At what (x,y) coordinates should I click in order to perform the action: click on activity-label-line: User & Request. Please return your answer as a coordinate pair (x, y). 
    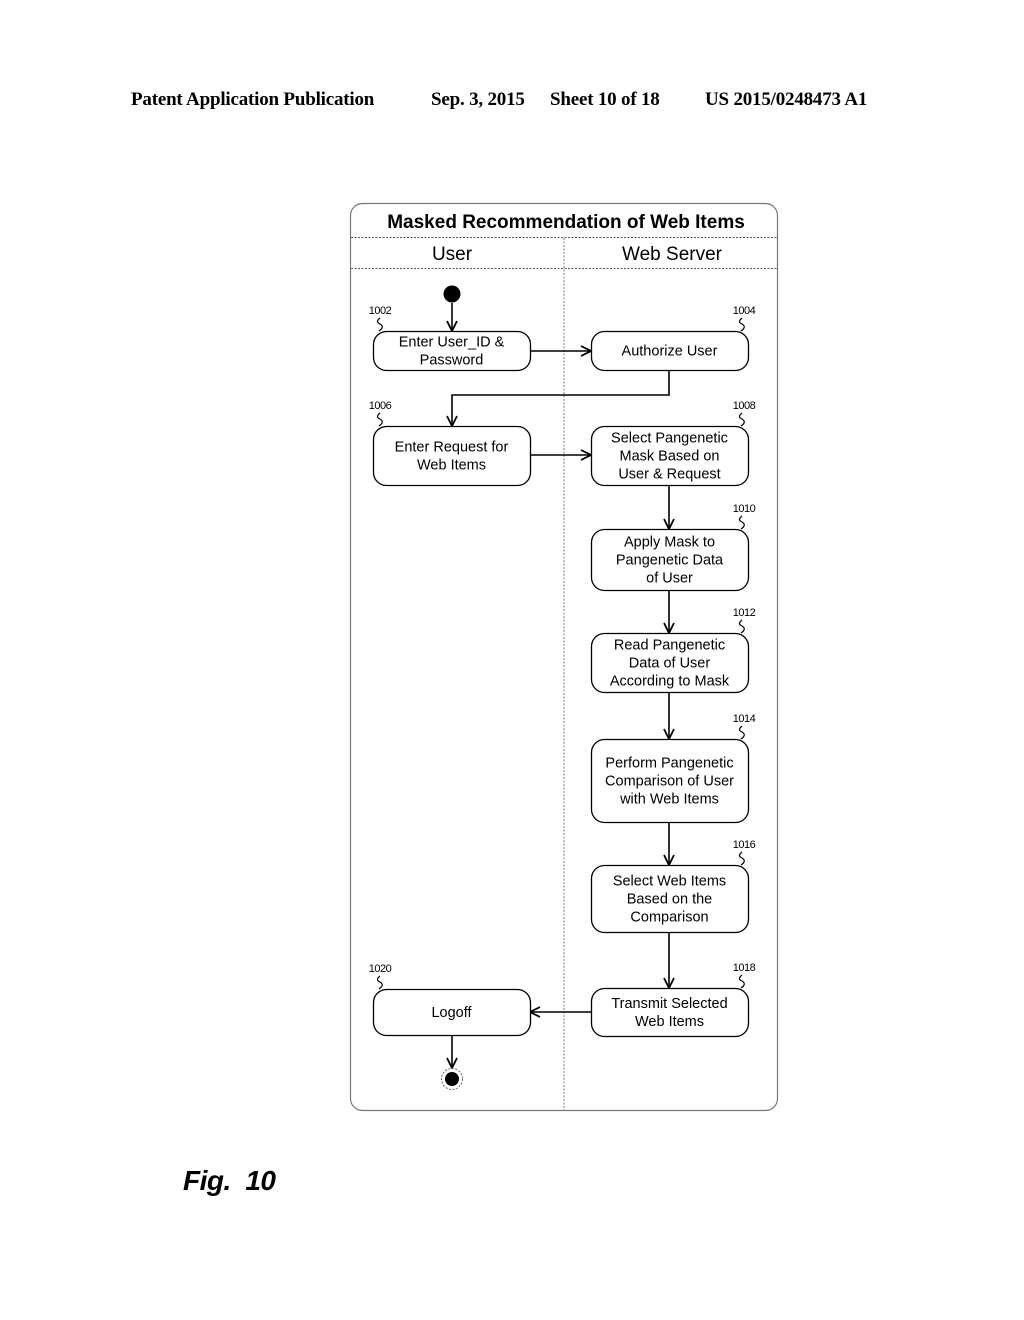
    Looking at the image, I should click on (669, 475).